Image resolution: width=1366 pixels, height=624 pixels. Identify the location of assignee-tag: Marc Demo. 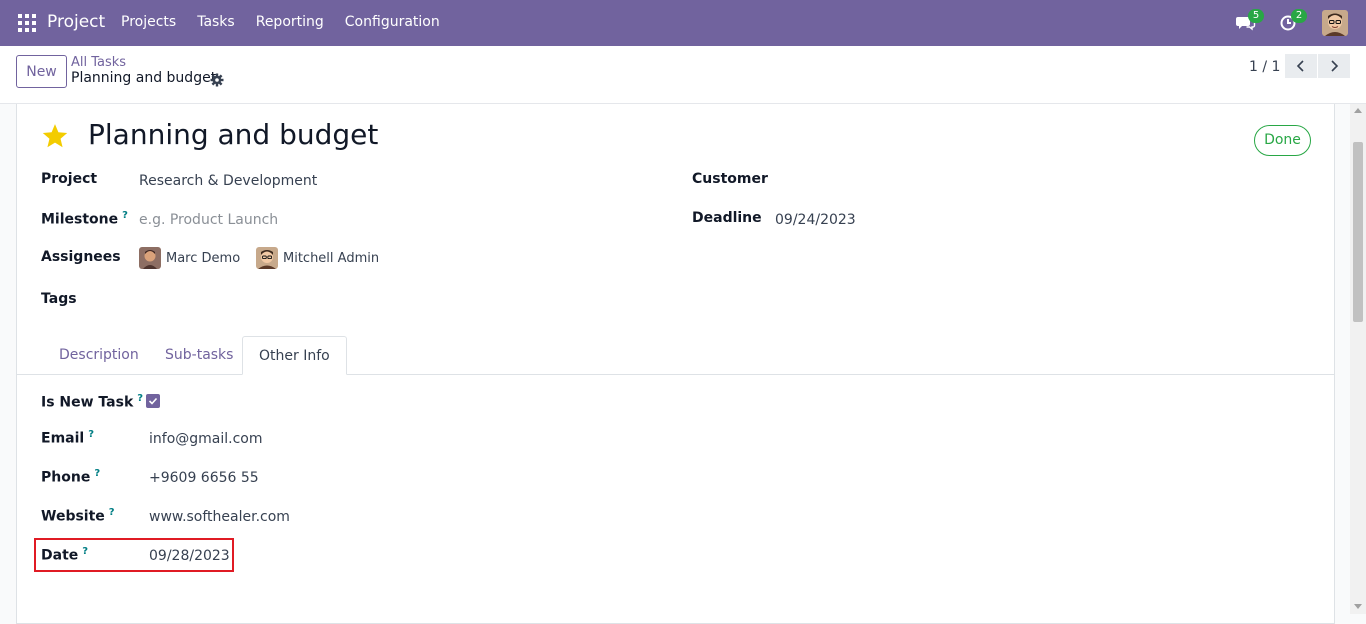
(189, 258).